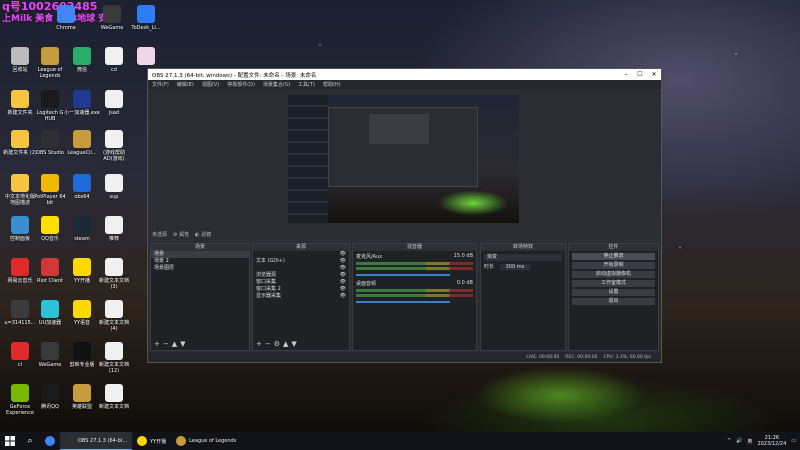  I want to click on control-button: 退出, so click(613, 301).